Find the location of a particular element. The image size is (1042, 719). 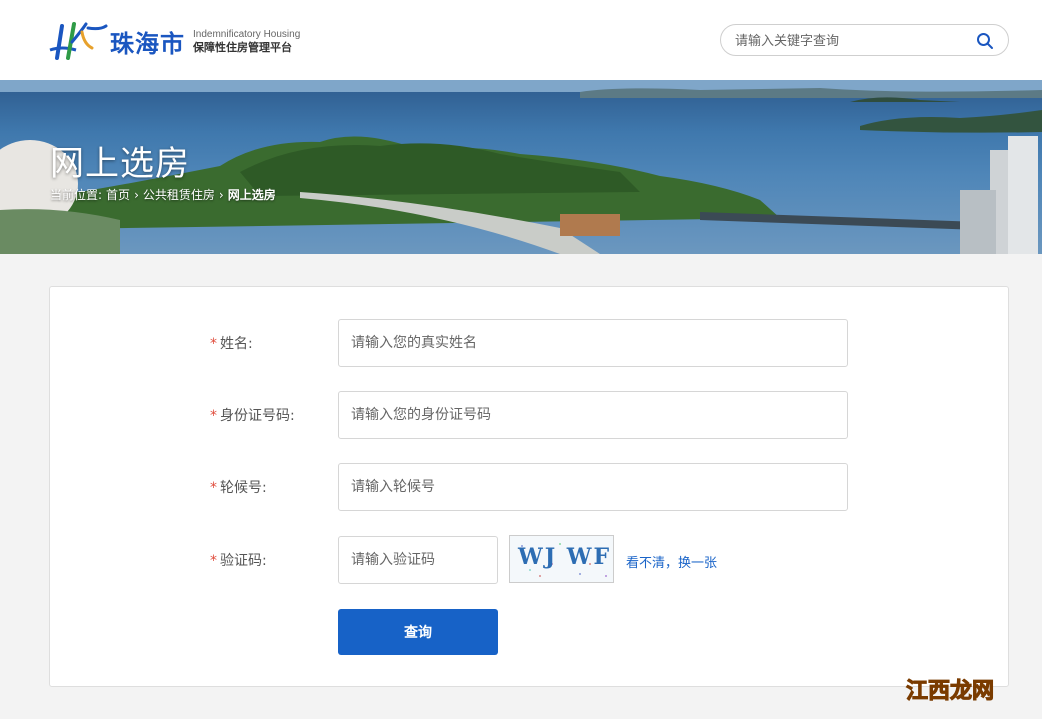

id-number-label: * 身份证号码: is located at coordinates (252, 416).